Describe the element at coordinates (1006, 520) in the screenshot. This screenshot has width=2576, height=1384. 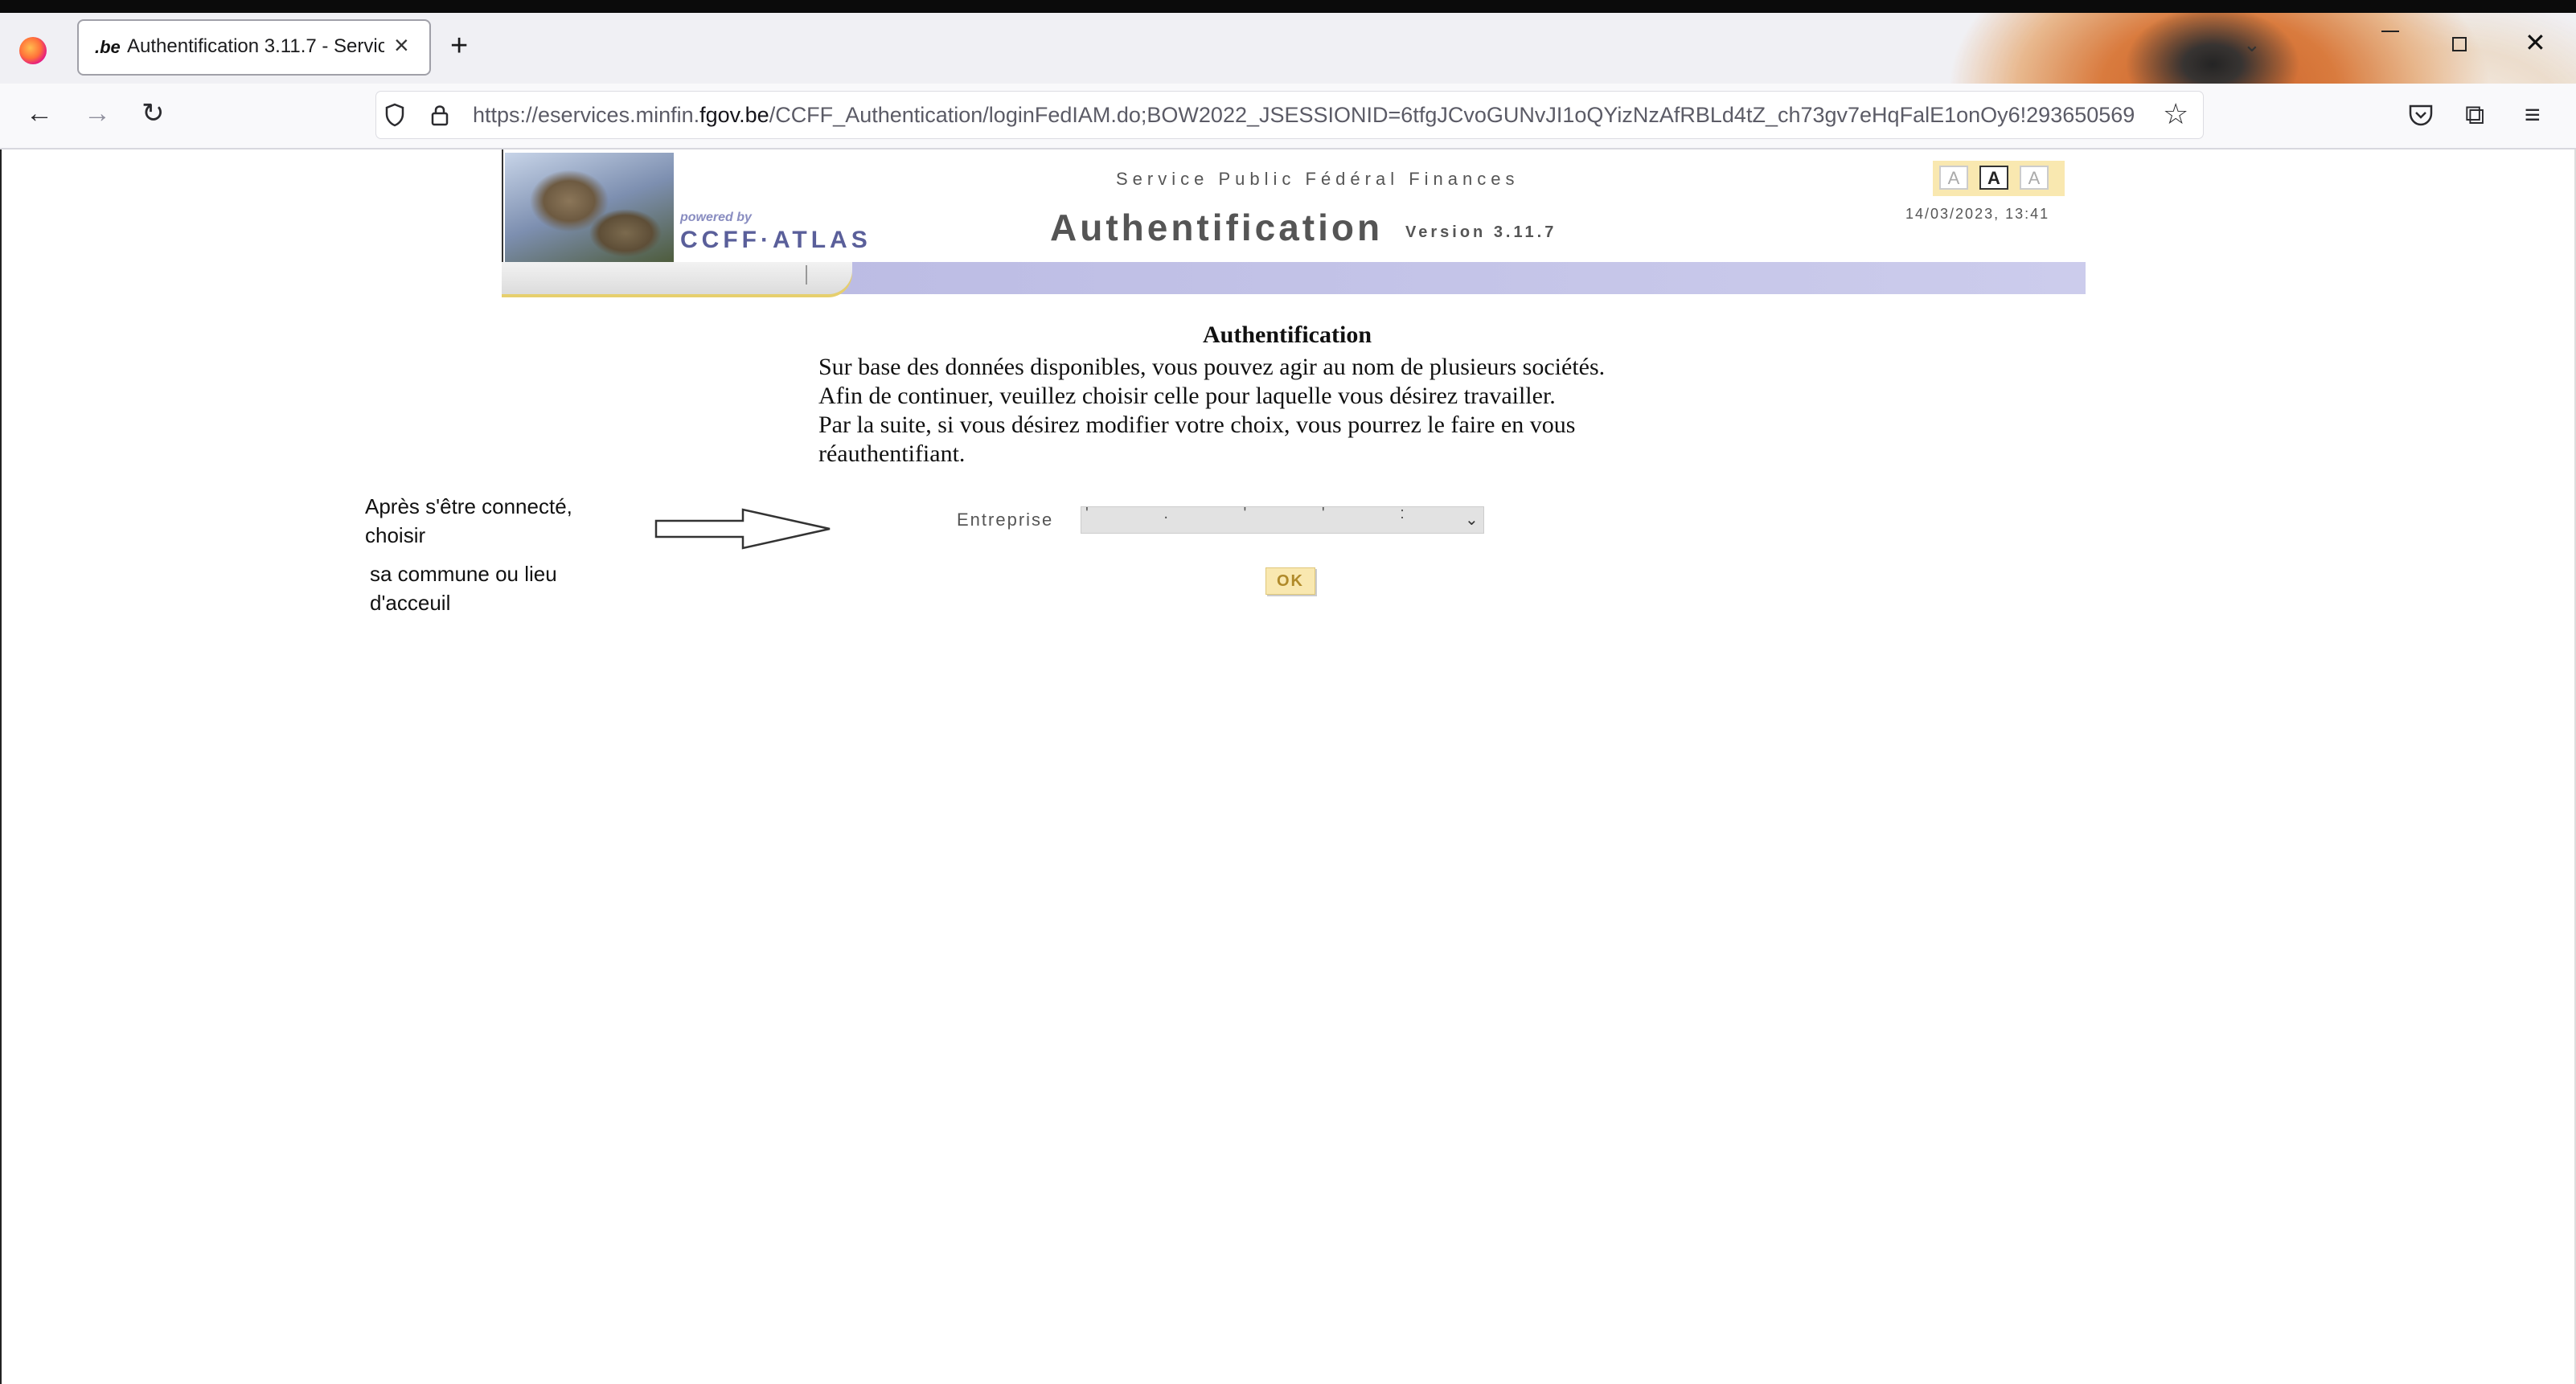
I see `entreprise-label: Entreprise` at that location.